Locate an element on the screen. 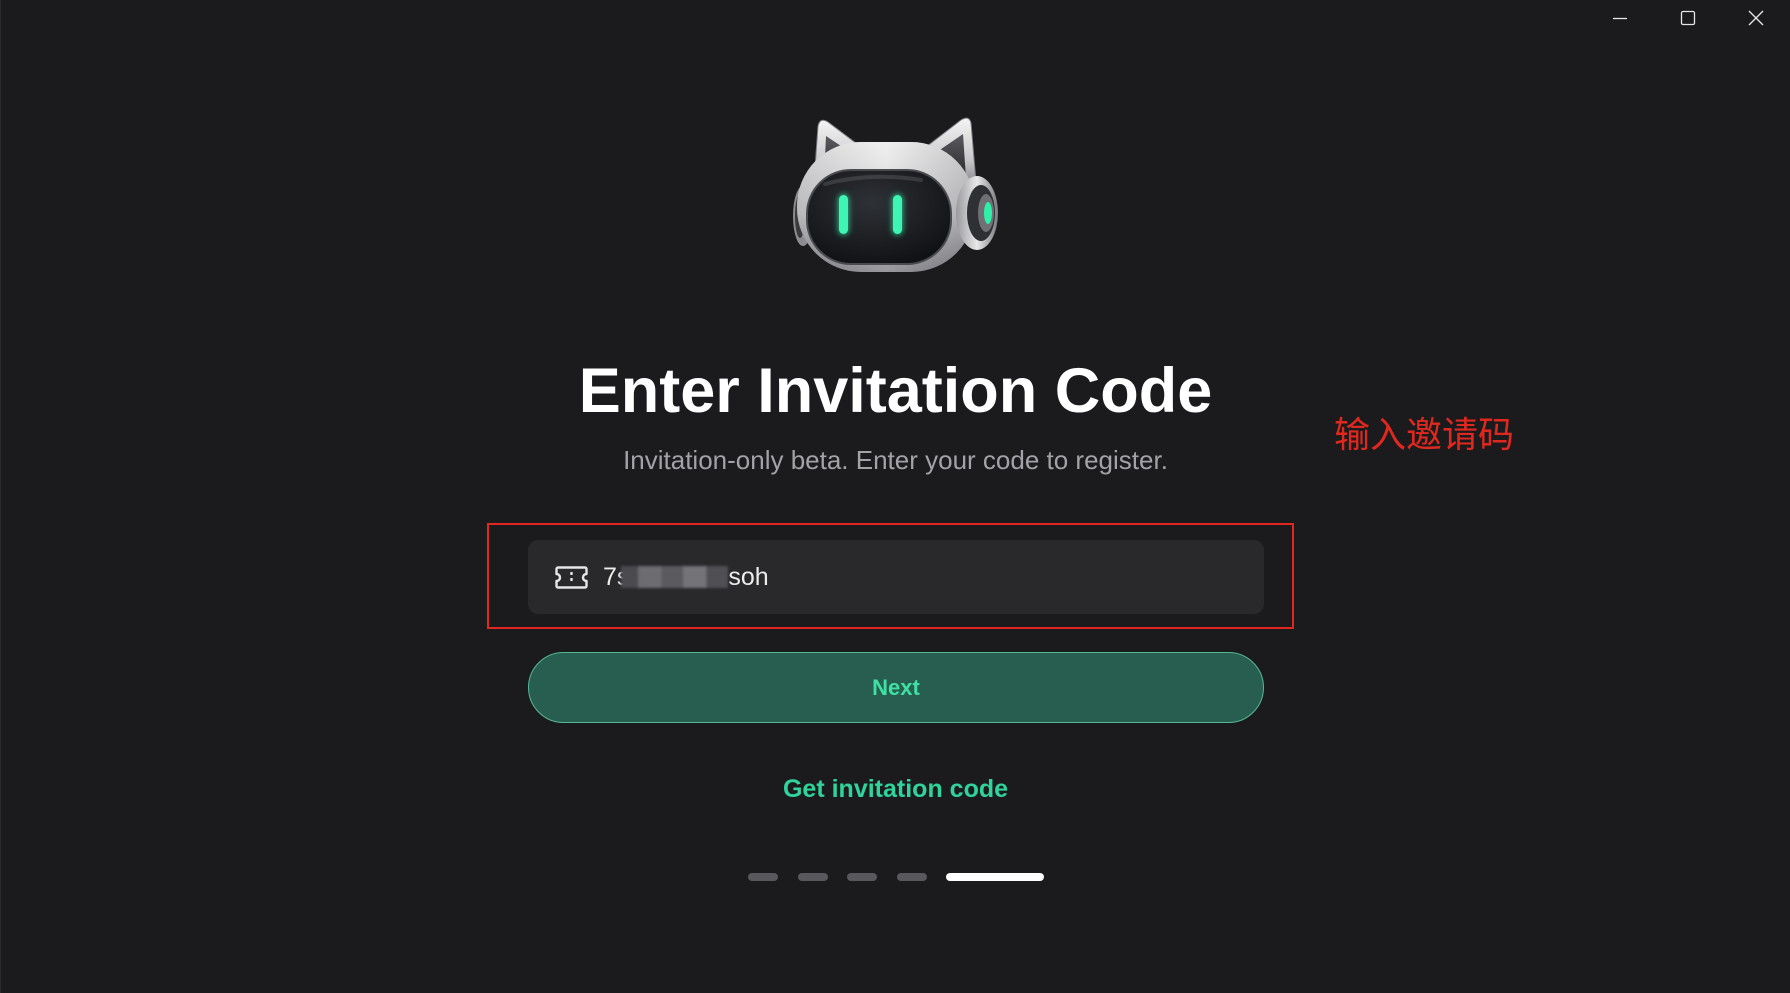  minimize-button is located at coordinates (1620, 18).